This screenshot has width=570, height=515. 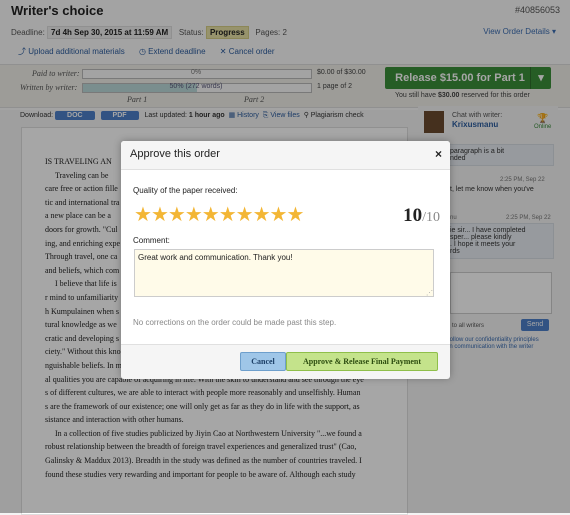 I want to click on cancel-button: Cancel, so click(x=263, y=361).